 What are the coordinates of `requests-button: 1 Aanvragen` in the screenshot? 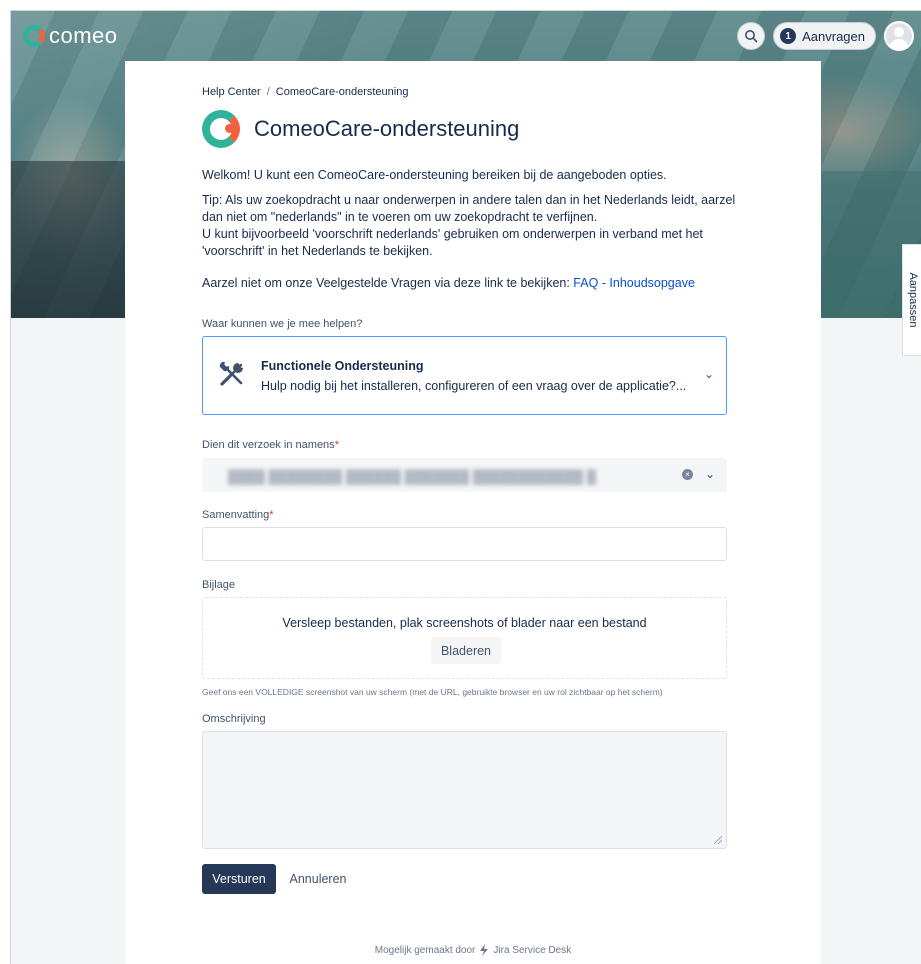 It's located at (824, 36).